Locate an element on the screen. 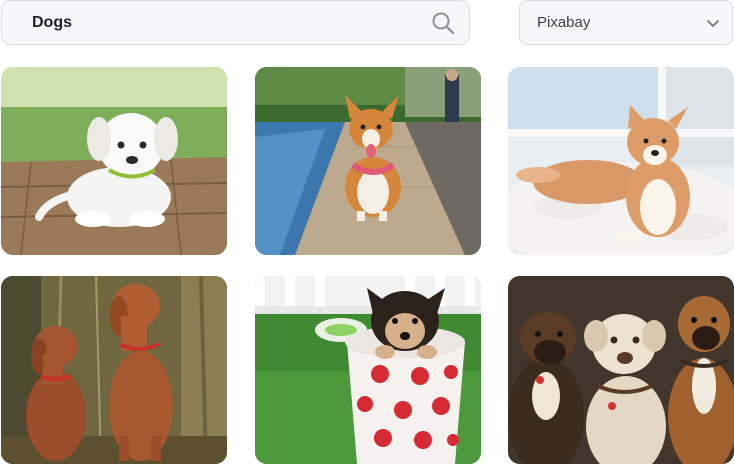 This screenshot has width=734, height=464. search-bar is located at coordinates (235, 22).